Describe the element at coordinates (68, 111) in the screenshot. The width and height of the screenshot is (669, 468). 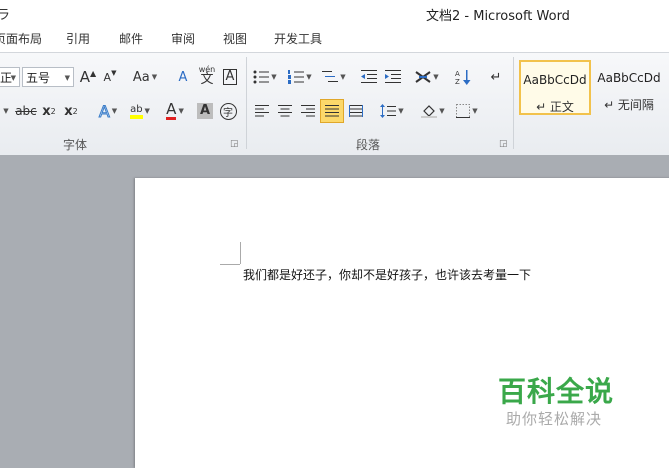
I see `superscript-icon: x` at that location.